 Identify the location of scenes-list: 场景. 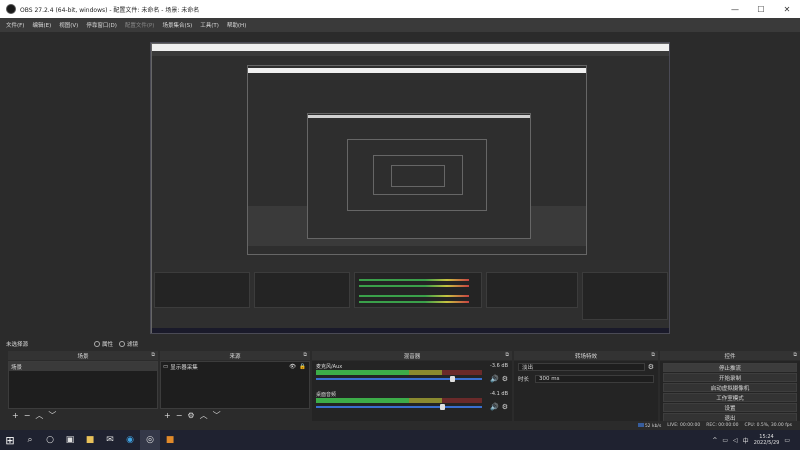
(83, 385).